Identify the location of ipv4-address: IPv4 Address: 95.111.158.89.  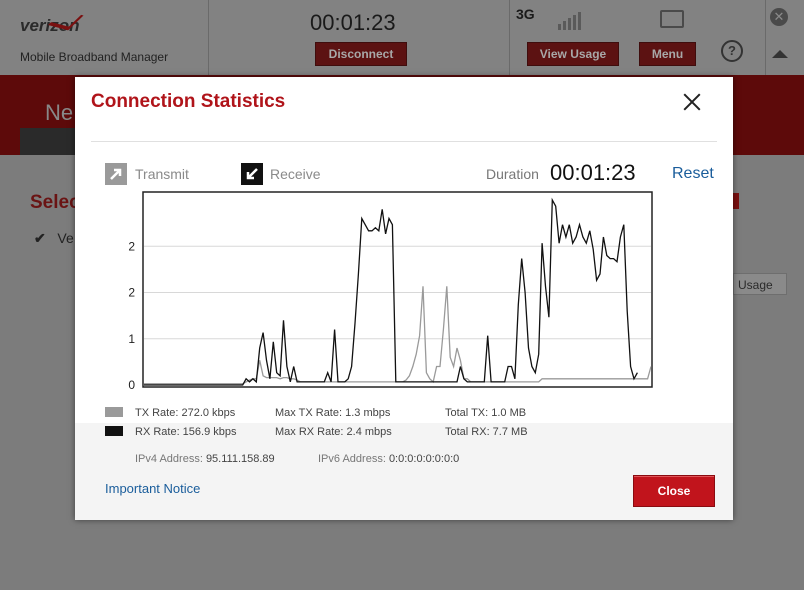
(205, 459).